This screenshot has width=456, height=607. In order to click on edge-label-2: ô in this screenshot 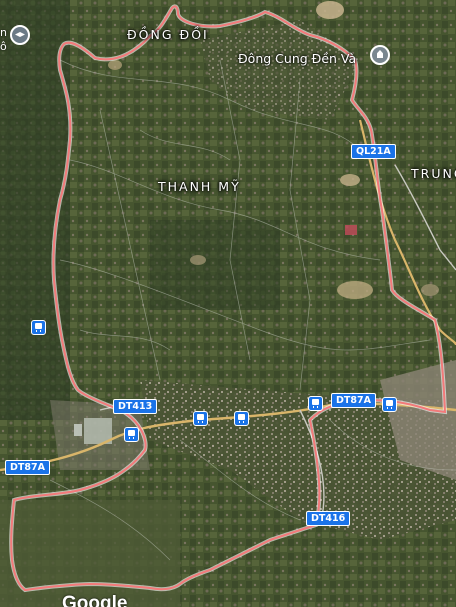, I will do `click(3, 46)`.